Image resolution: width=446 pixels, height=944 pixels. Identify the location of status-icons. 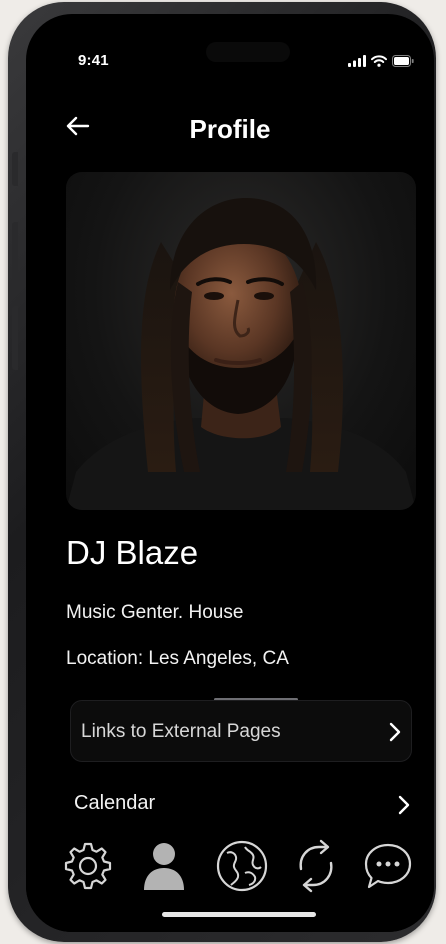
(381, 63).